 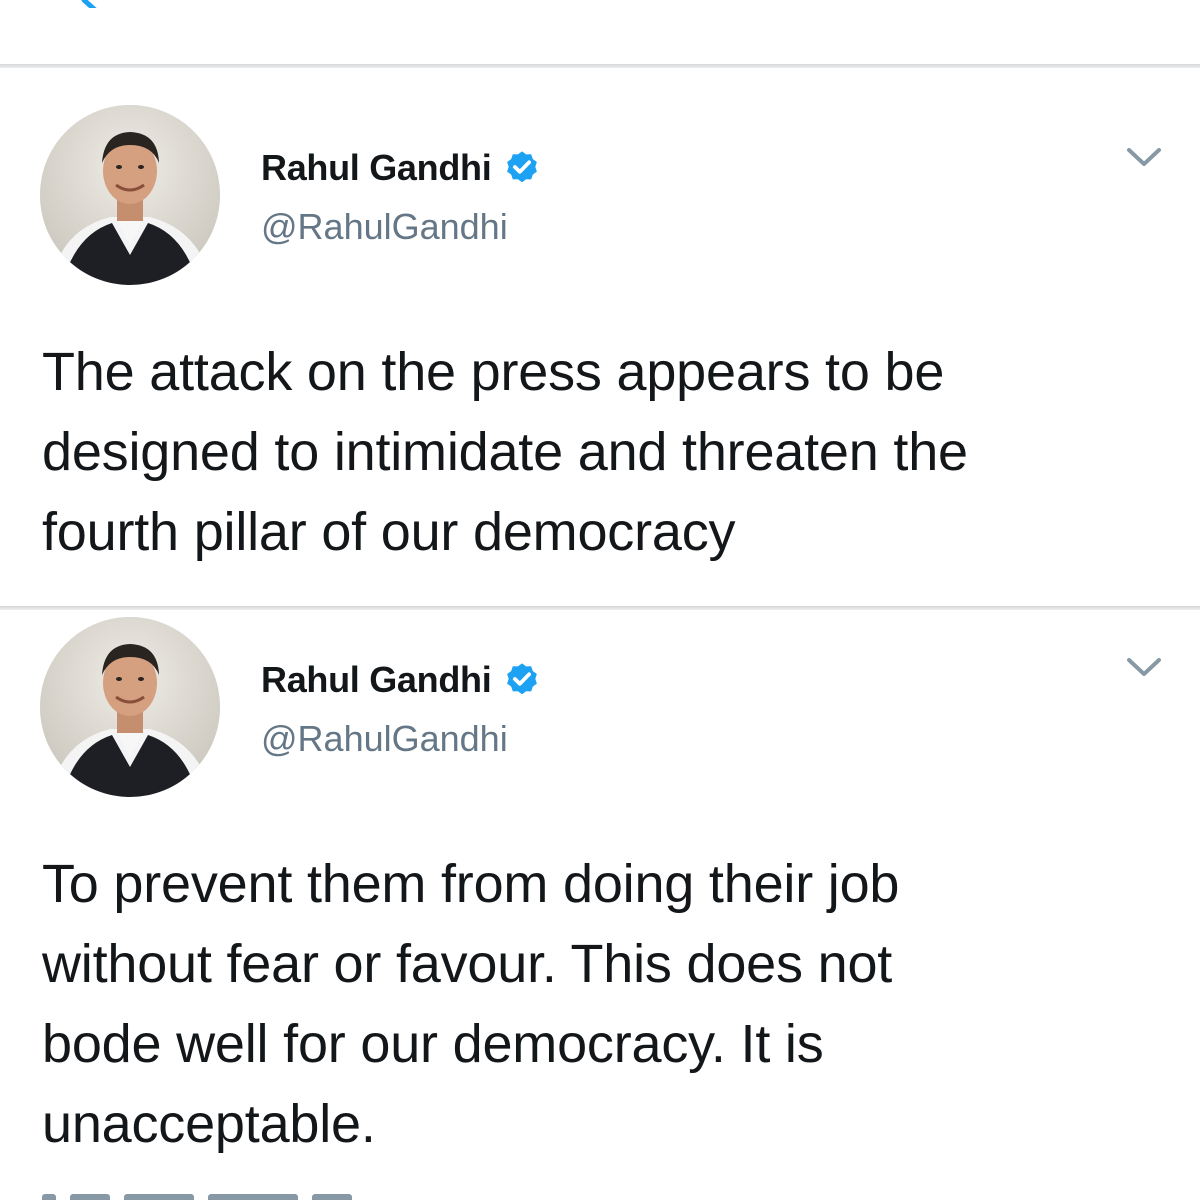 I want to click on arrow-left-icon, so click(x=93, y=4).